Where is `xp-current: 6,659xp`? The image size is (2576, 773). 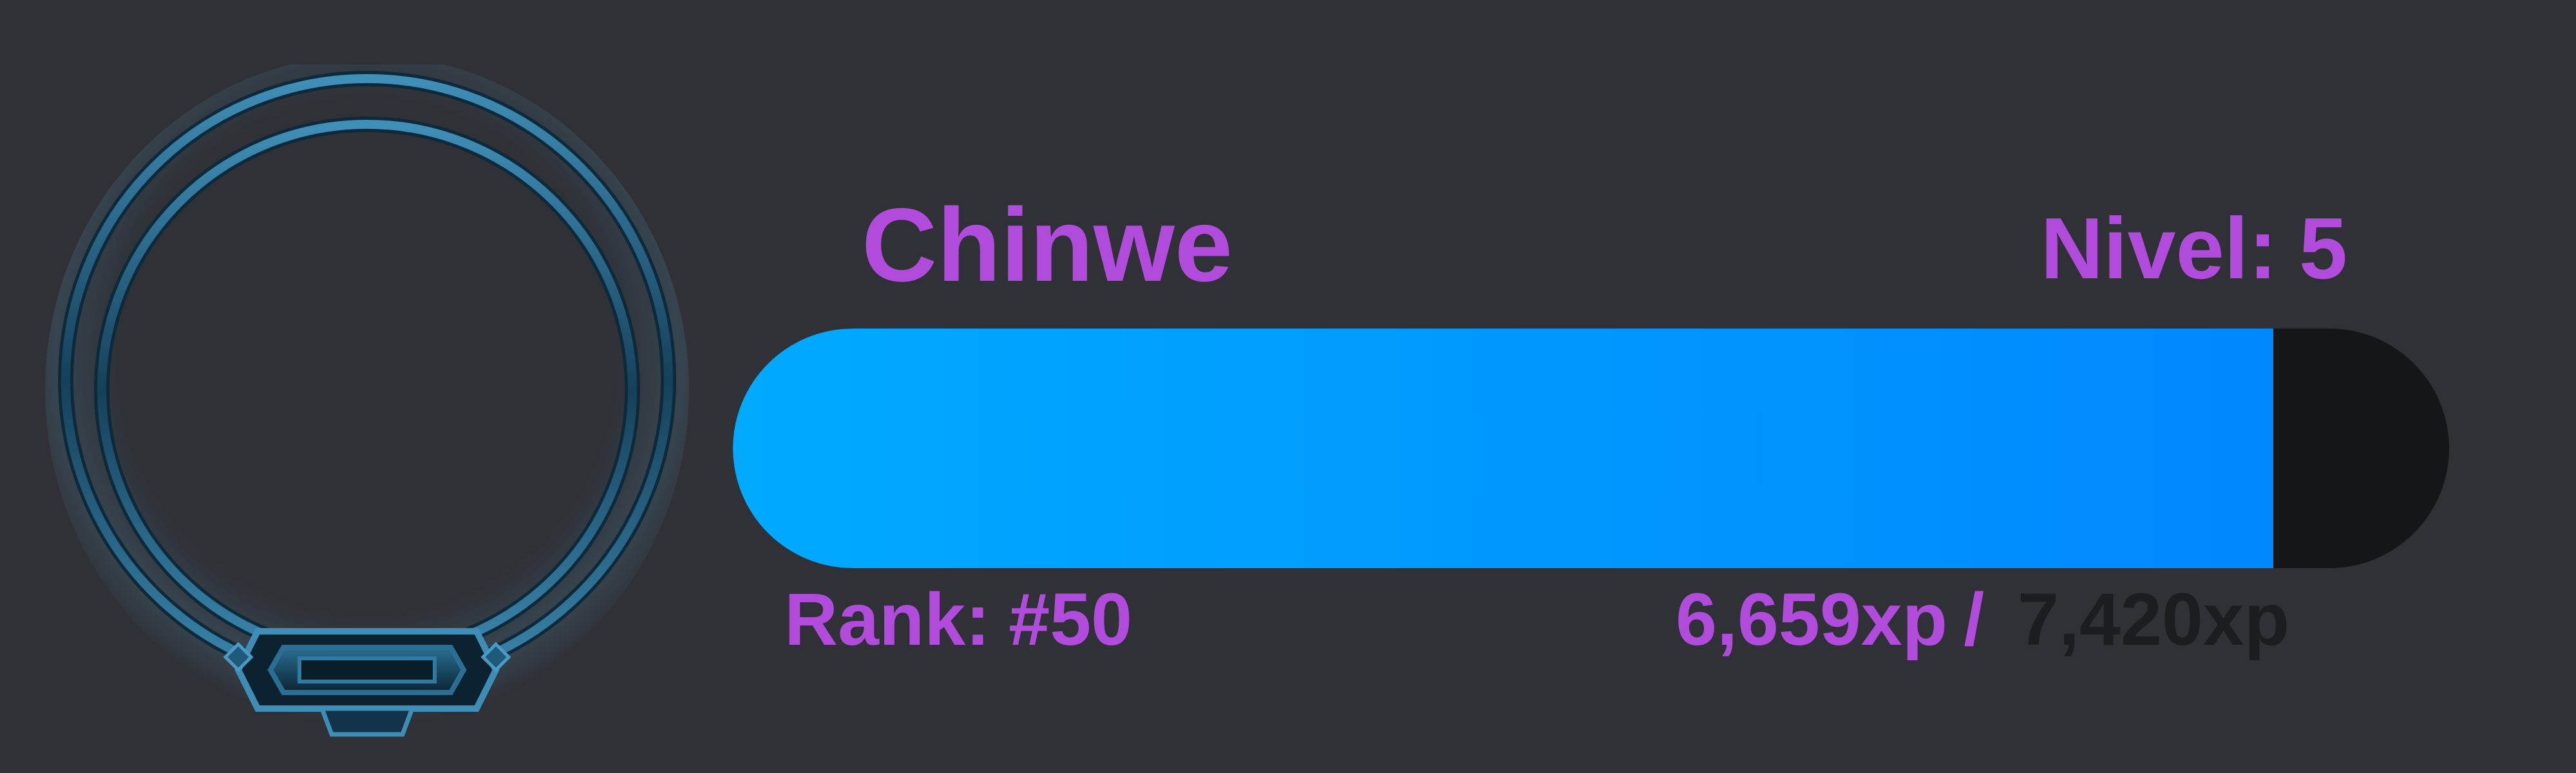
xp-current: 6,659xp is located at coordinates (1812, 619).